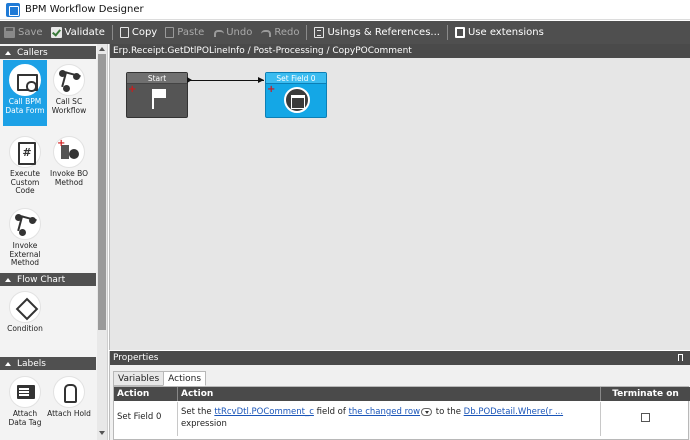 The width and height of the screenshot is (690, 440). I want to click on tool-label: Call BPM Data Form, so click(25, 106).